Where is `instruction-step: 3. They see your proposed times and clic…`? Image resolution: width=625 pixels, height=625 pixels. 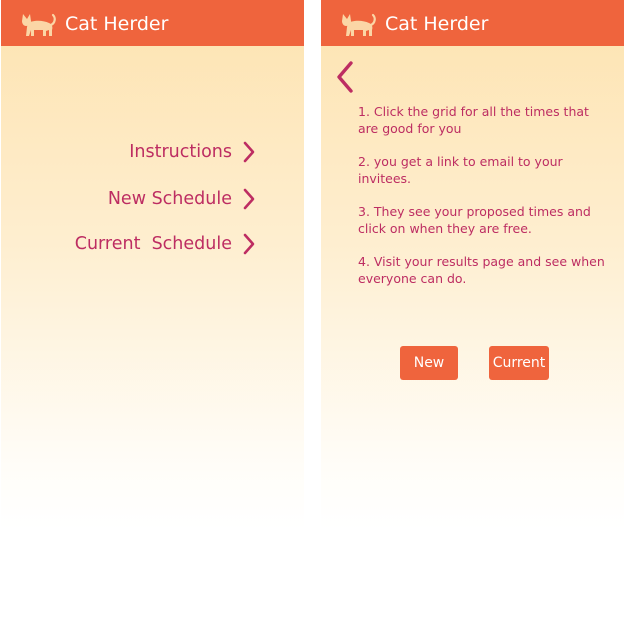 instruction-step: 3. They see your proposed times and clic… is located at coordinates (474, 220).